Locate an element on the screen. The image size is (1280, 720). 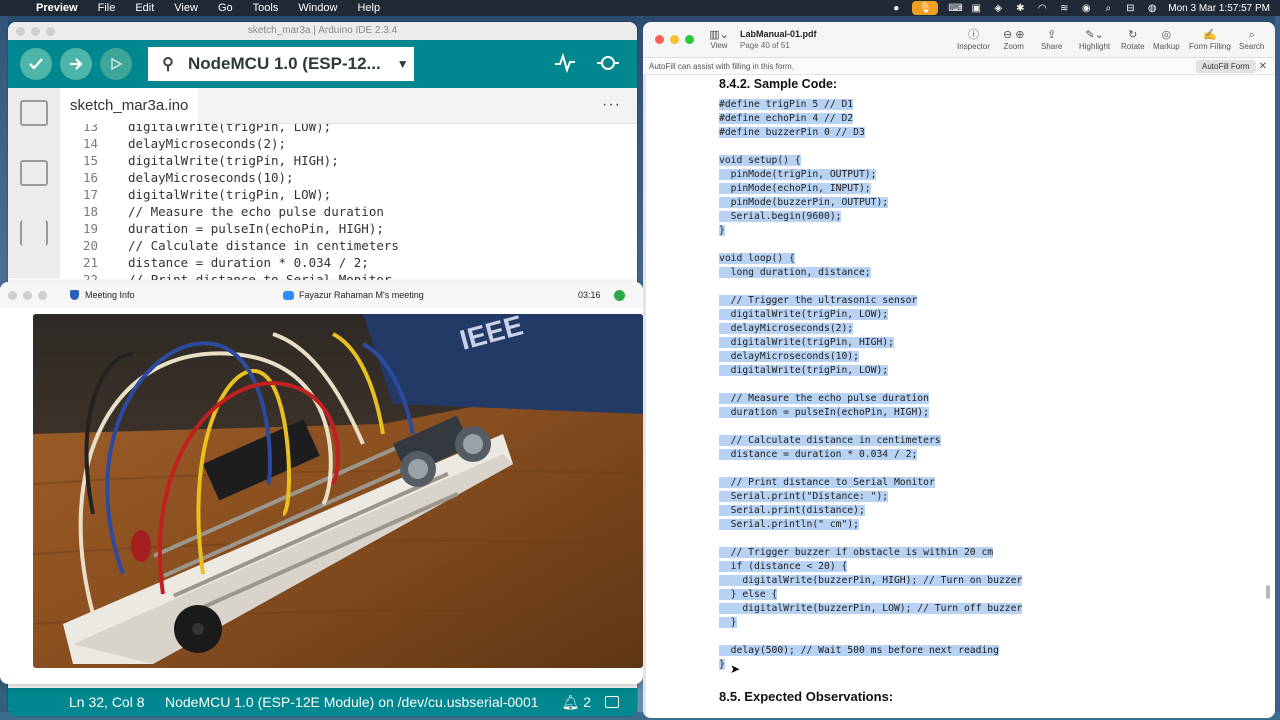
menu-go: Go is located at coordinates (225, 8).